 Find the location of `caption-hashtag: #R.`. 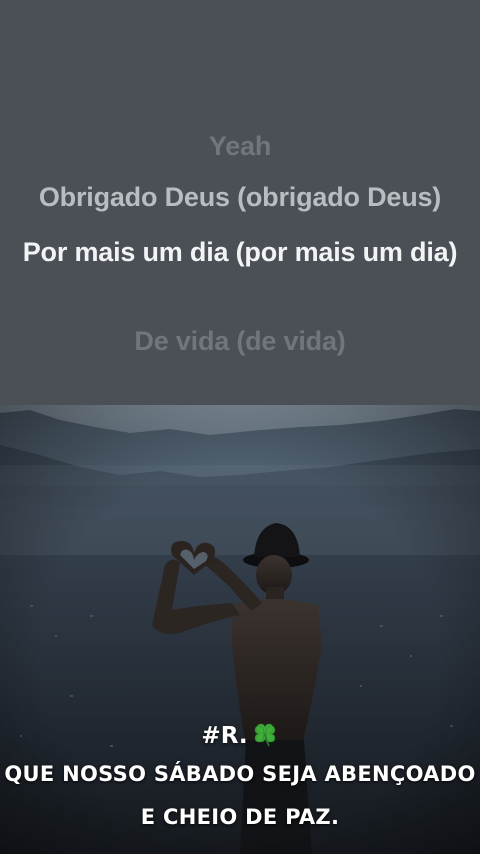

caption-hashtag: #R. is located at coordinates (240, 735).